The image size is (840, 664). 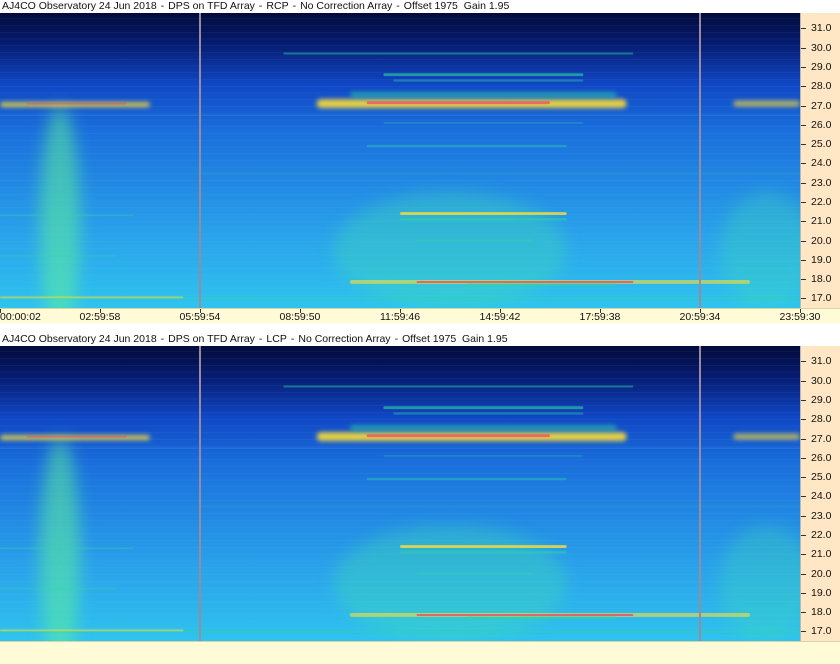 I want to click on x-tick-label: 17:59:38, so click(x=600, y=317).